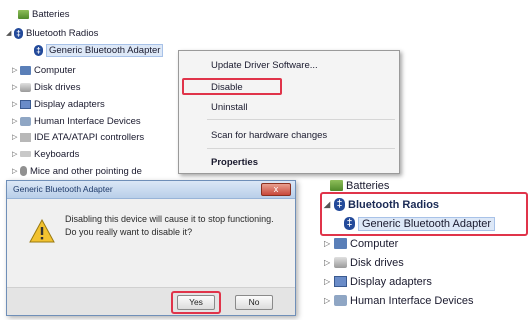  What do you see at coordinates (254, 302) in the screenshot?
I see `no-button: No` at bounding box center [254, 302].